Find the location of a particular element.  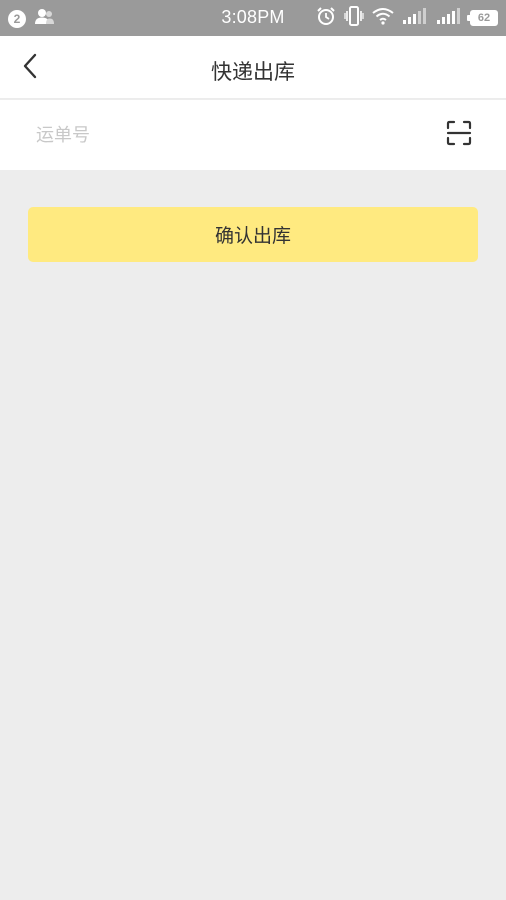

status-bar-right: 62 is located at coordinates (407, 18).